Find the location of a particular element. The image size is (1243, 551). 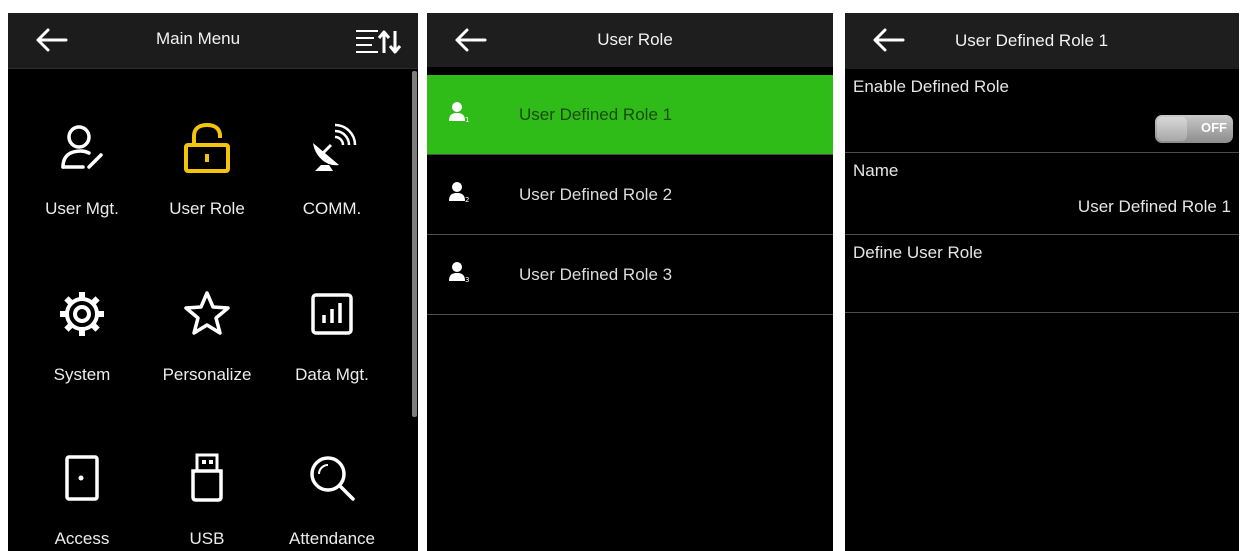

menu-item-label: System is located at coordinates (82, 374).